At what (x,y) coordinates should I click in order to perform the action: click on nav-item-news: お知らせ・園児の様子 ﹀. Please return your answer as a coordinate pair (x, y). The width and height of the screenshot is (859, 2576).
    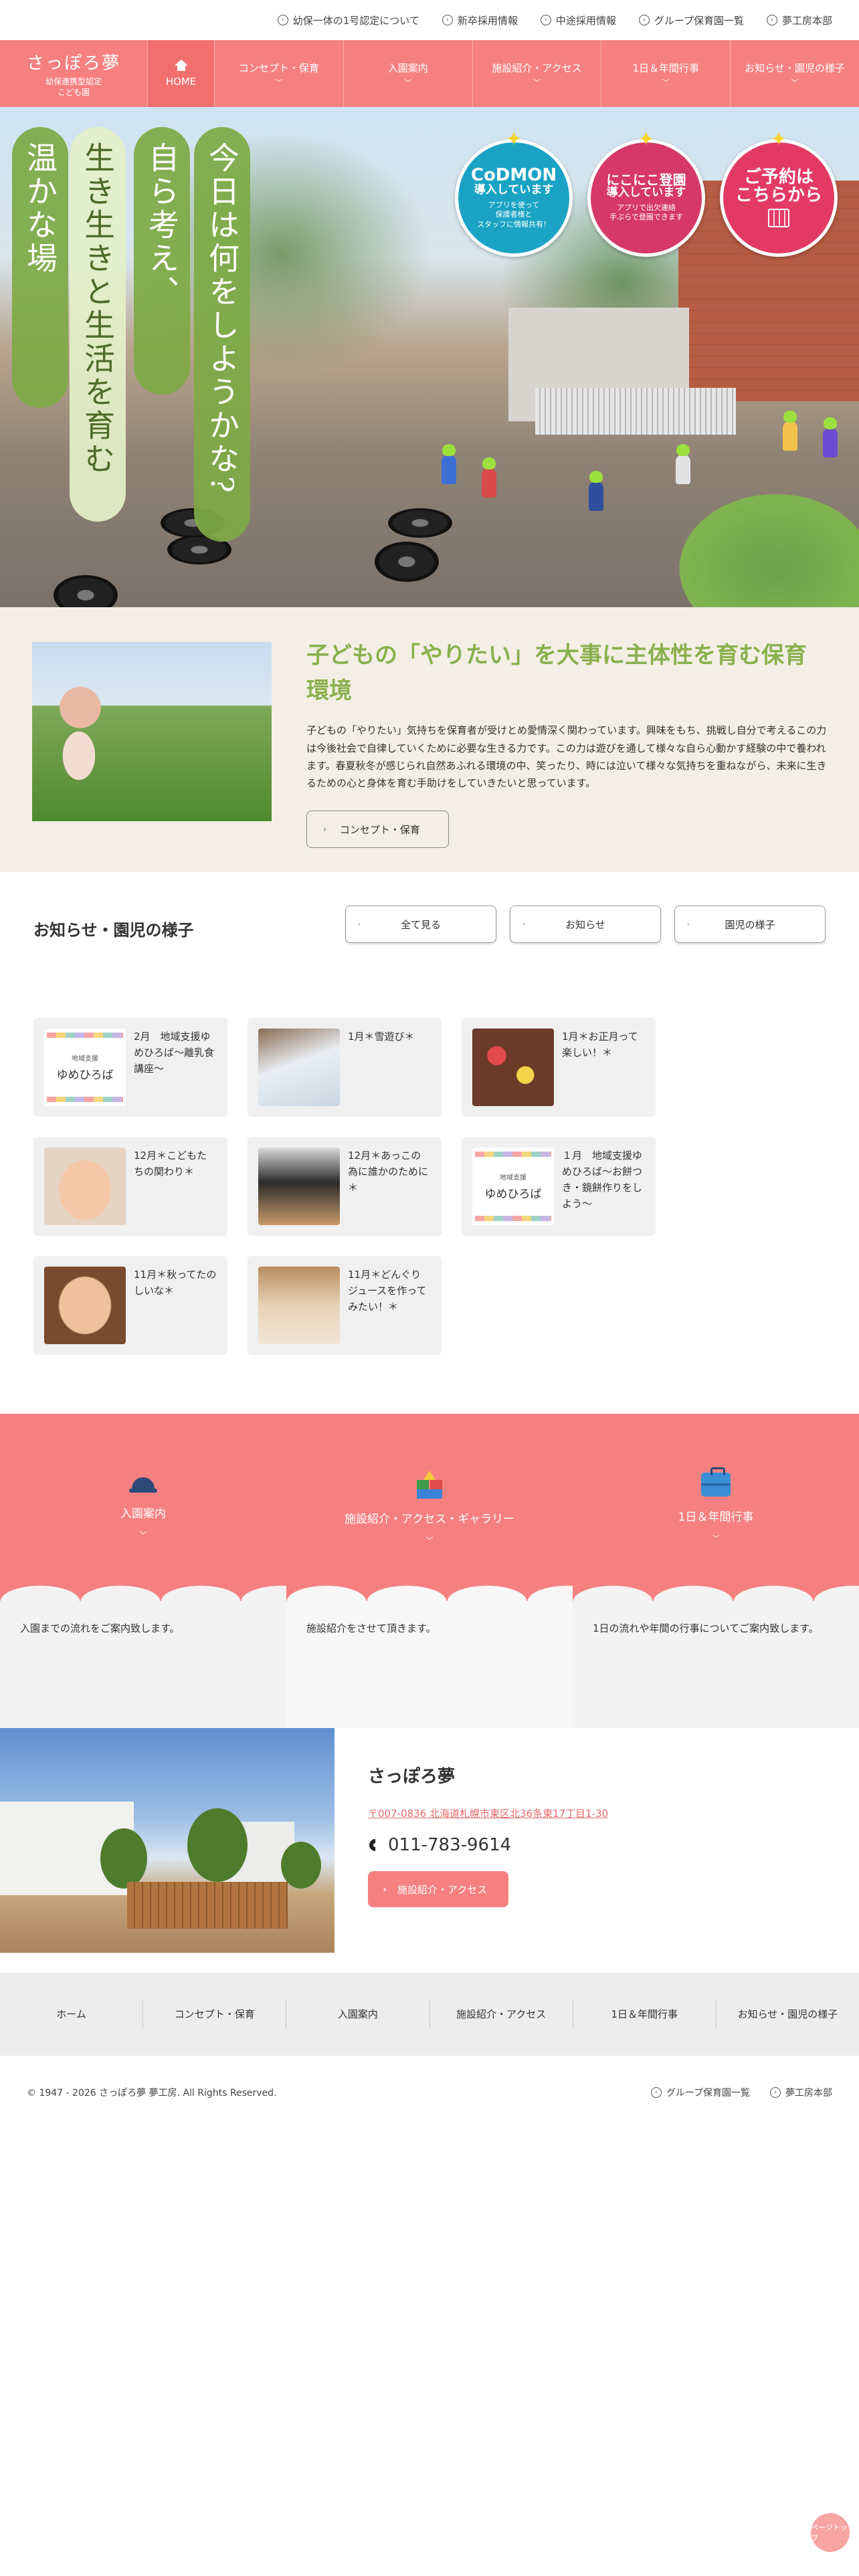
    Looking at the image, I should click on (794, 74).